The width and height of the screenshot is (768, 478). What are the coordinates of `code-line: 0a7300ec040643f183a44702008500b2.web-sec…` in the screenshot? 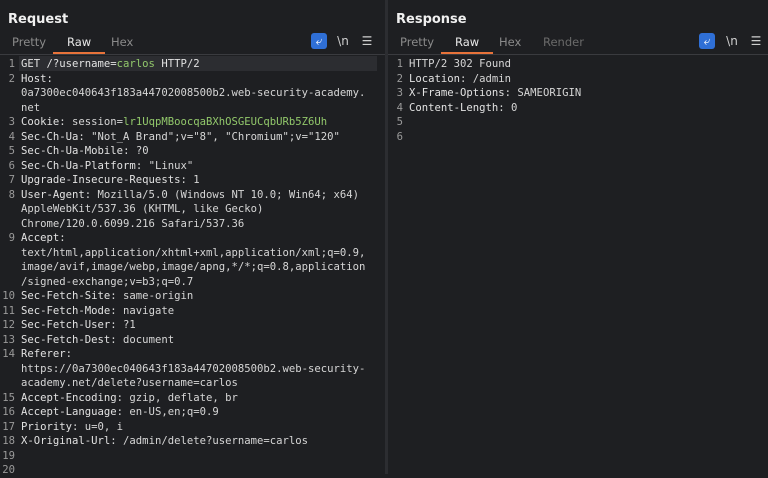 It's located at (192, 93).